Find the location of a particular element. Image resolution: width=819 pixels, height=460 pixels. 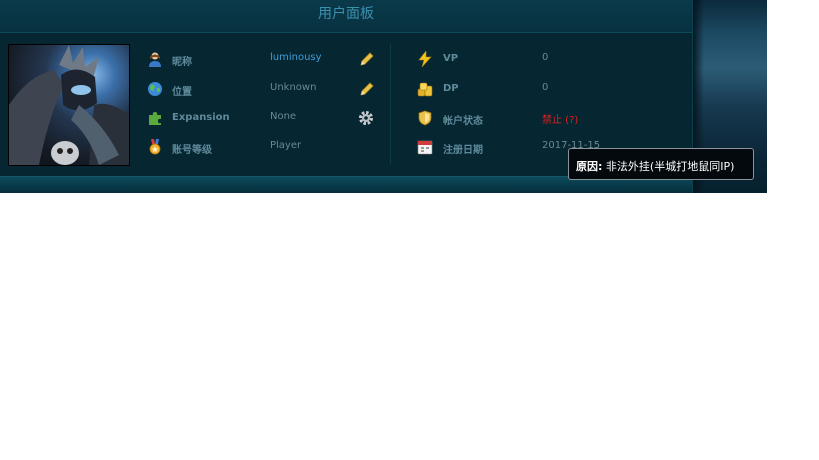

row-account-level: 账号等级 Player is located at coordinates (262, 149).